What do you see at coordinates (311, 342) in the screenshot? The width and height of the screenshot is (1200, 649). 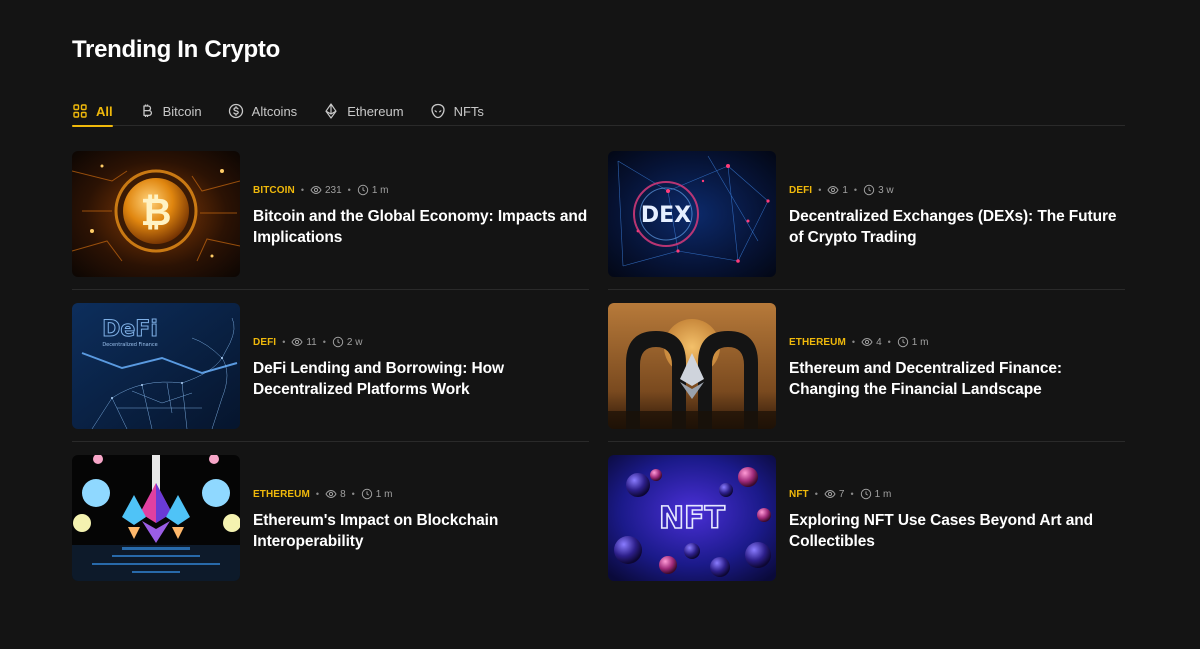 I see `view-count: 11` at bounding box center [311, 342].